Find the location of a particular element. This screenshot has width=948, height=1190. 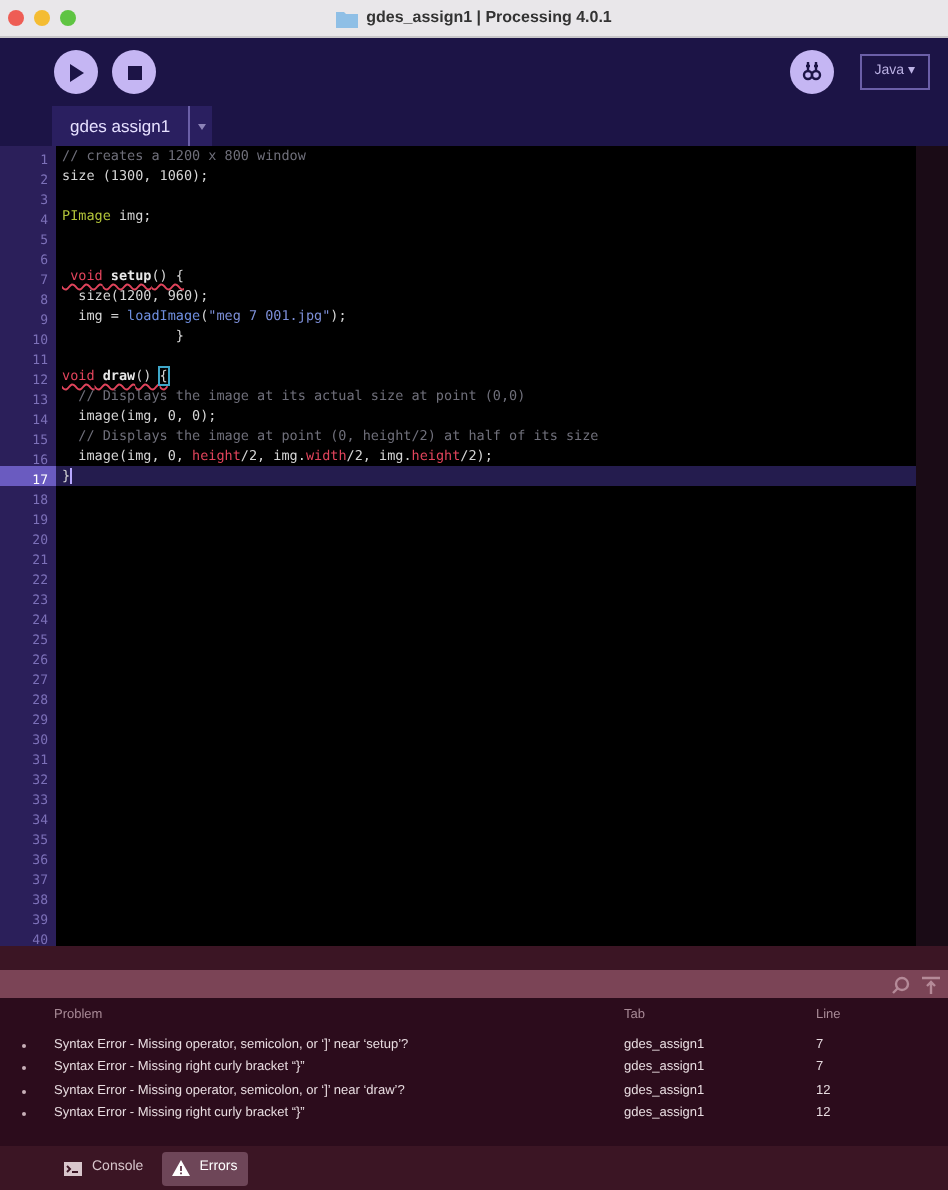

scroll-to-bottom-icon is located at coordinates (931, 984).